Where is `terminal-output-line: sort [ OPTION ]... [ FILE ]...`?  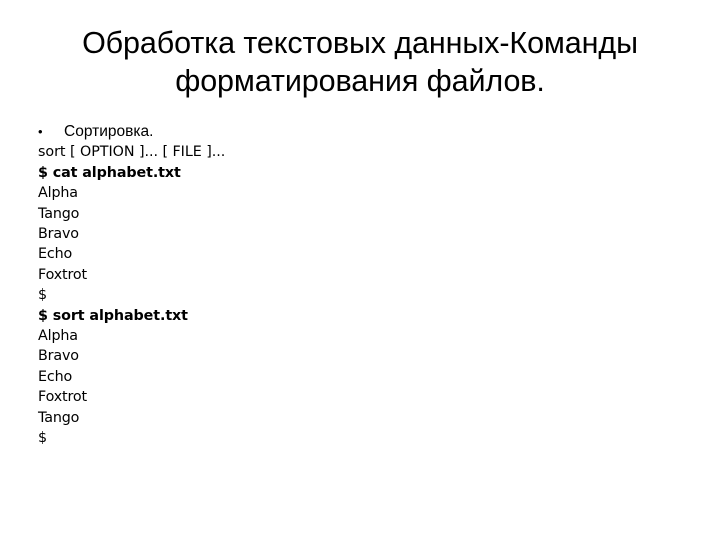
terminal-output-line: sort [ OPTION ]... [ FILE ]... is located at coordinates (132, 152).